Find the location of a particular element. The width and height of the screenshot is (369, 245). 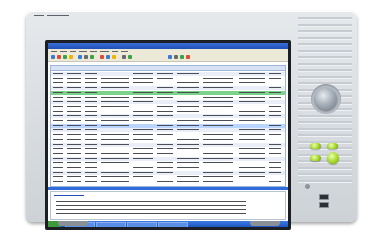

toolbar is located at coordinates (168, 58).